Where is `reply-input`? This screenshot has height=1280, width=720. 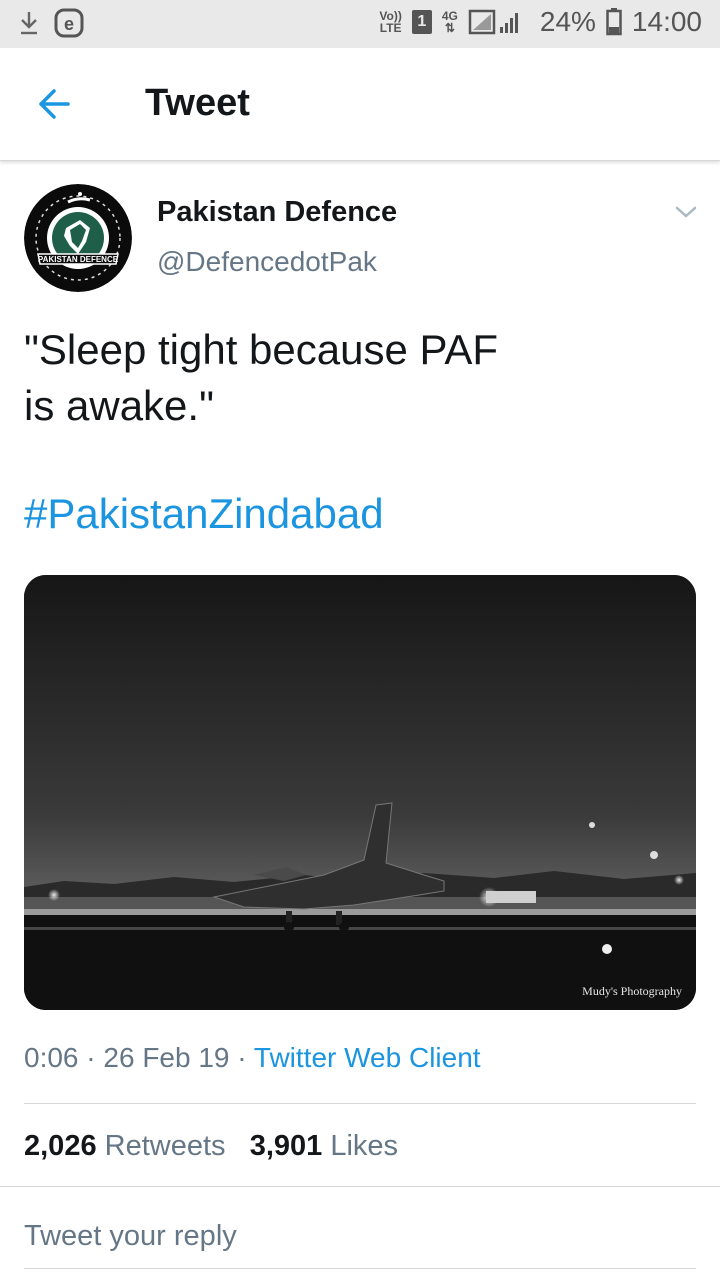 reply-input is located at coordinates (360, 1236).